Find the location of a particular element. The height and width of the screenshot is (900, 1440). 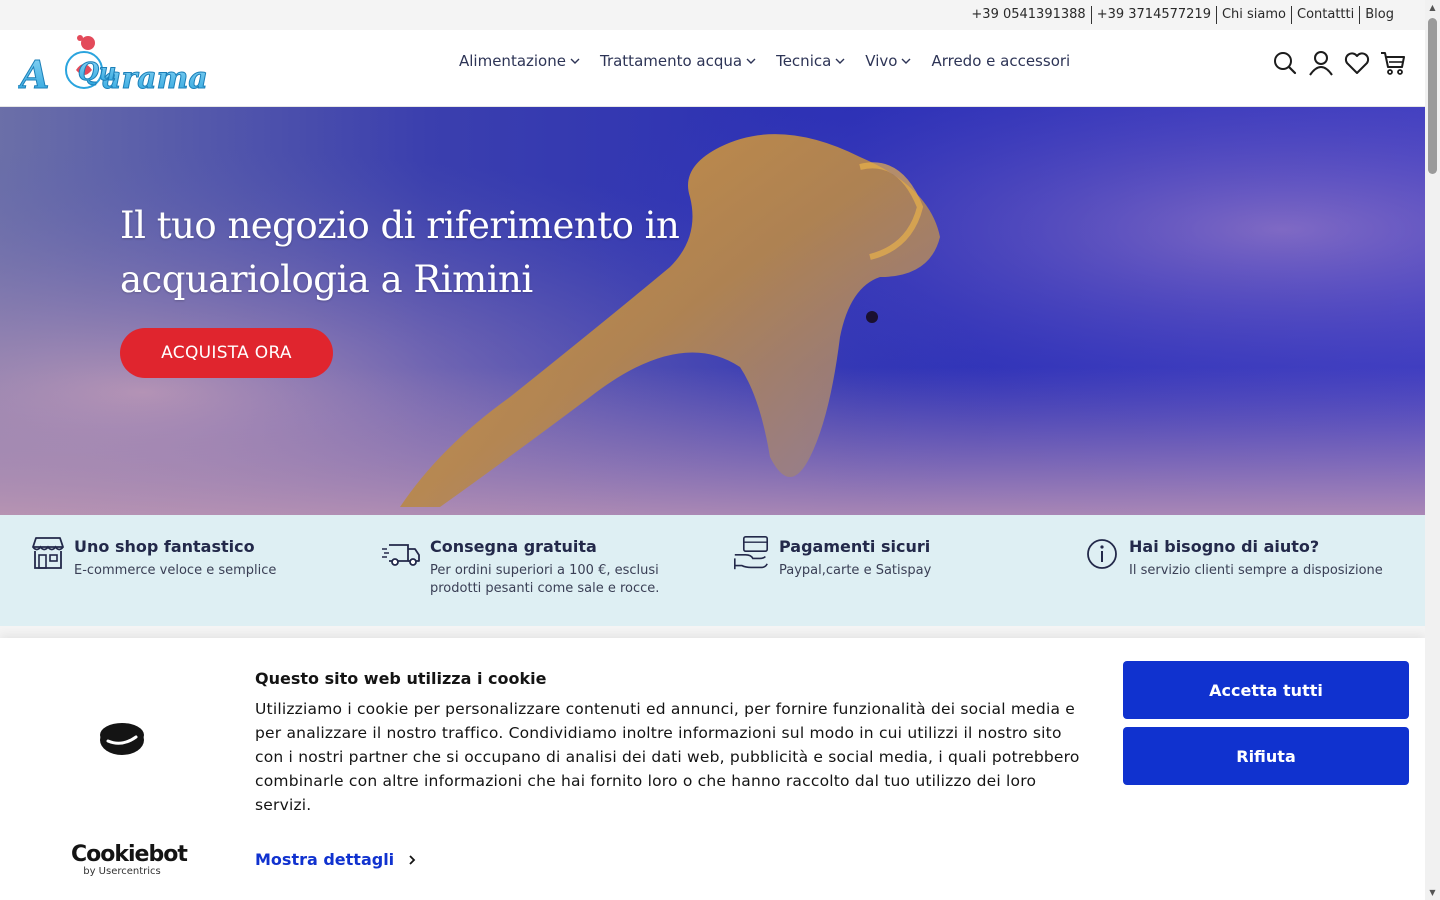

nav-item-alimentazione: Alimentazione is located at coordinates (519, 61).